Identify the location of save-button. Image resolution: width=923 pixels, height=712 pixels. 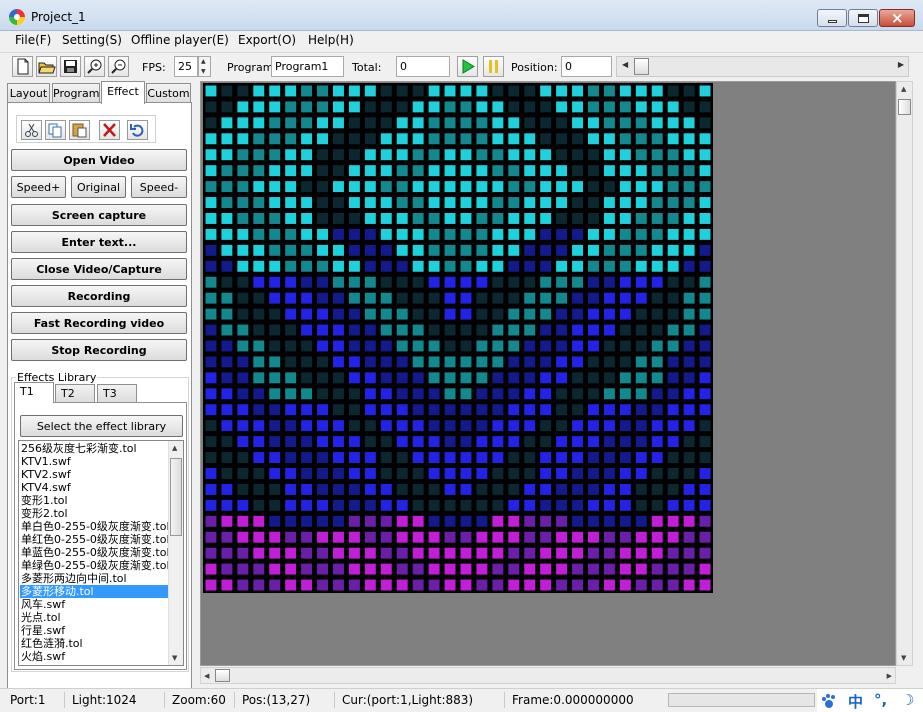
(70, 66).